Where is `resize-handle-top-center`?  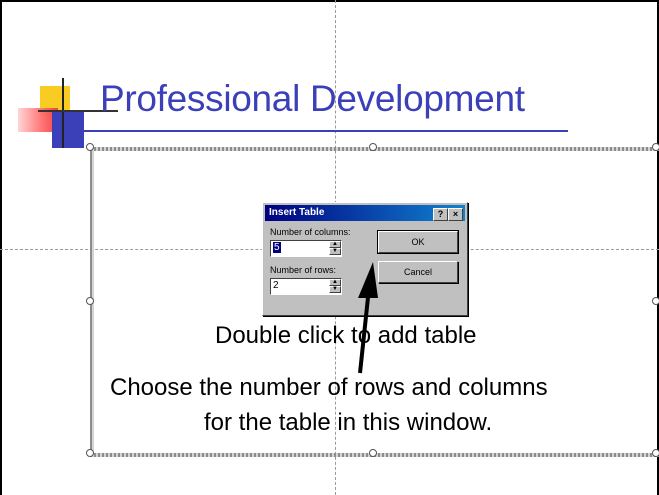 resize-handle-top-center is located at coordinates (373, 147).